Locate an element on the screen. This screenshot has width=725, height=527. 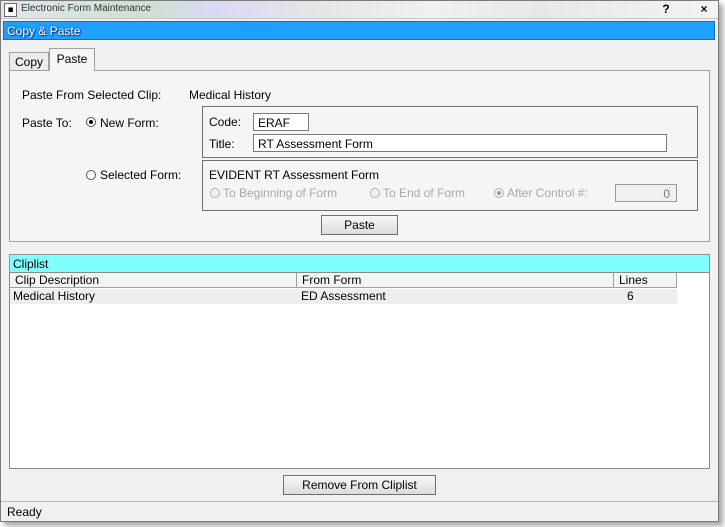
title-bar: ▪ Electronic Form Maintenance ? × is located at coordinates (359, 10).